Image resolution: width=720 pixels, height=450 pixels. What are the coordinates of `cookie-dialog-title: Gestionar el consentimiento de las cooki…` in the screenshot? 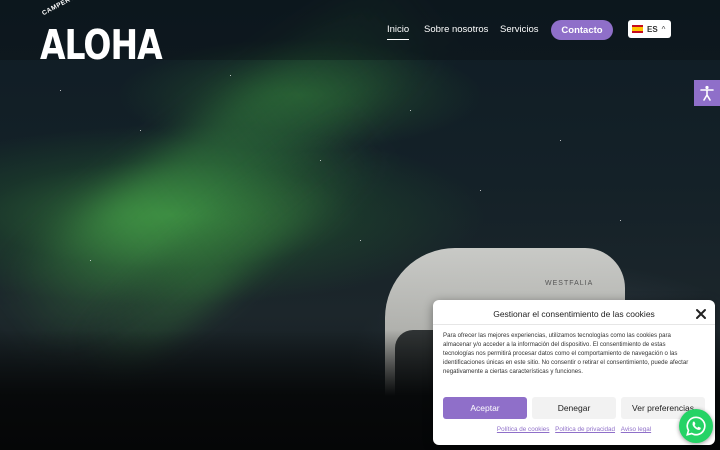 It's located at (574, 314).